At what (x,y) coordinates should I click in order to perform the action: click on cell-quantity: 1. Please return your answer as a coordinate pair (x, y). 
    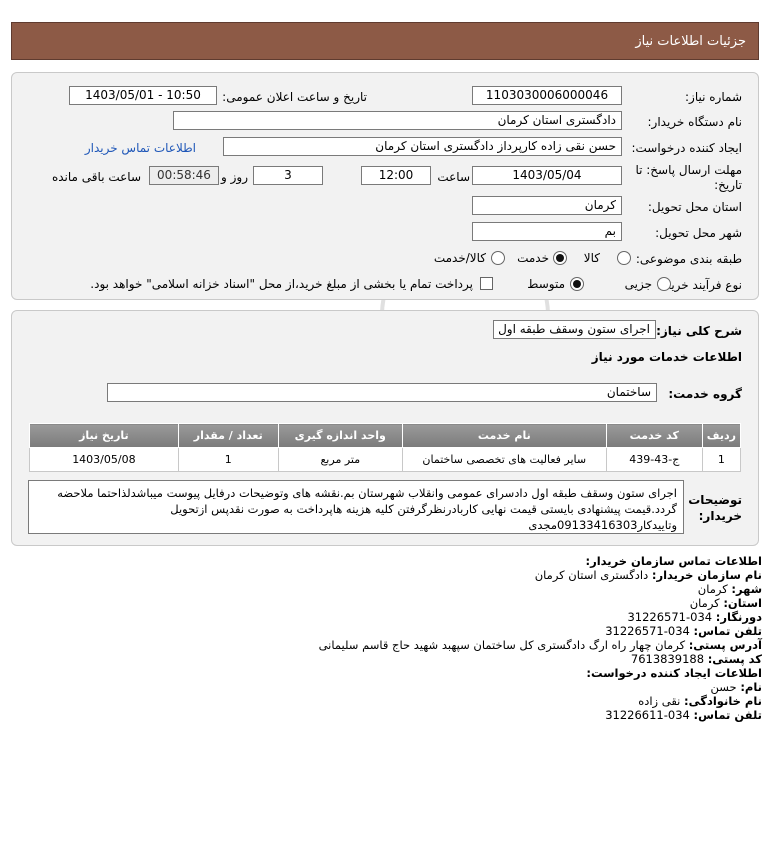
    Looking at the image, I should click on (228, 459).